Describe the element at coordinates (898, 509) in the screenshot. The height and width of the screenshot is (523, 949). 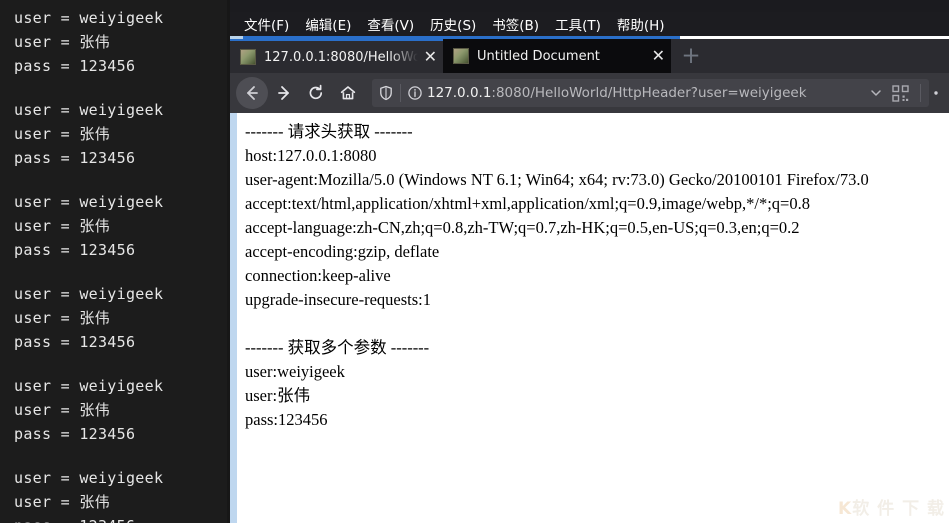
I see `watermark-text: 软 件 下 载` at that location.